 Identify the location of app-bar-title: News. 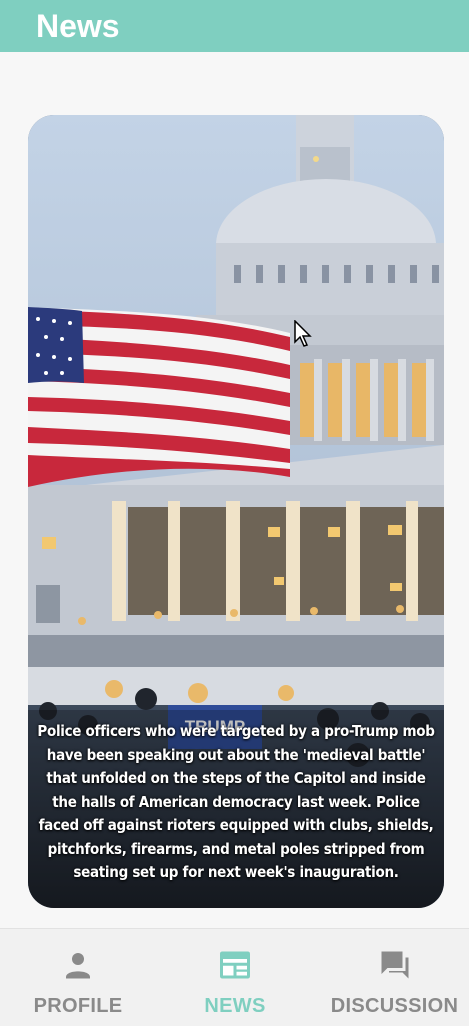
(78, 26).